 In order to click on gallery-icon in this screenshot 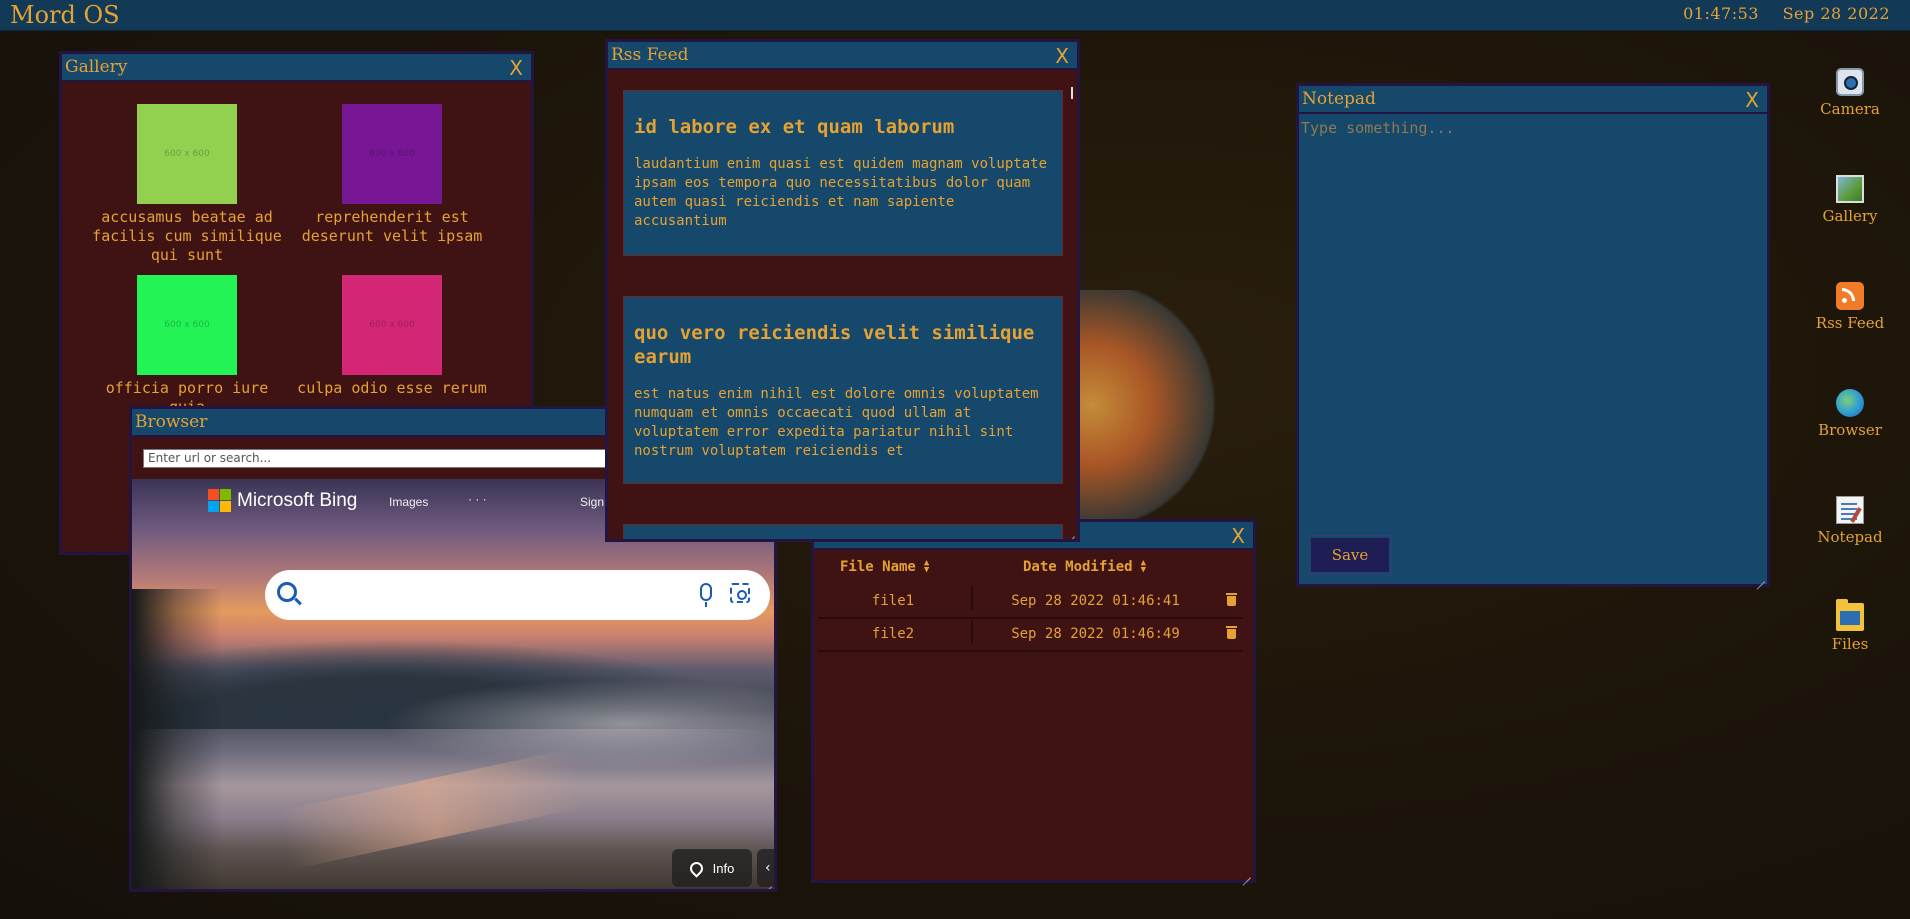, I will do `click(1850, 189)`.